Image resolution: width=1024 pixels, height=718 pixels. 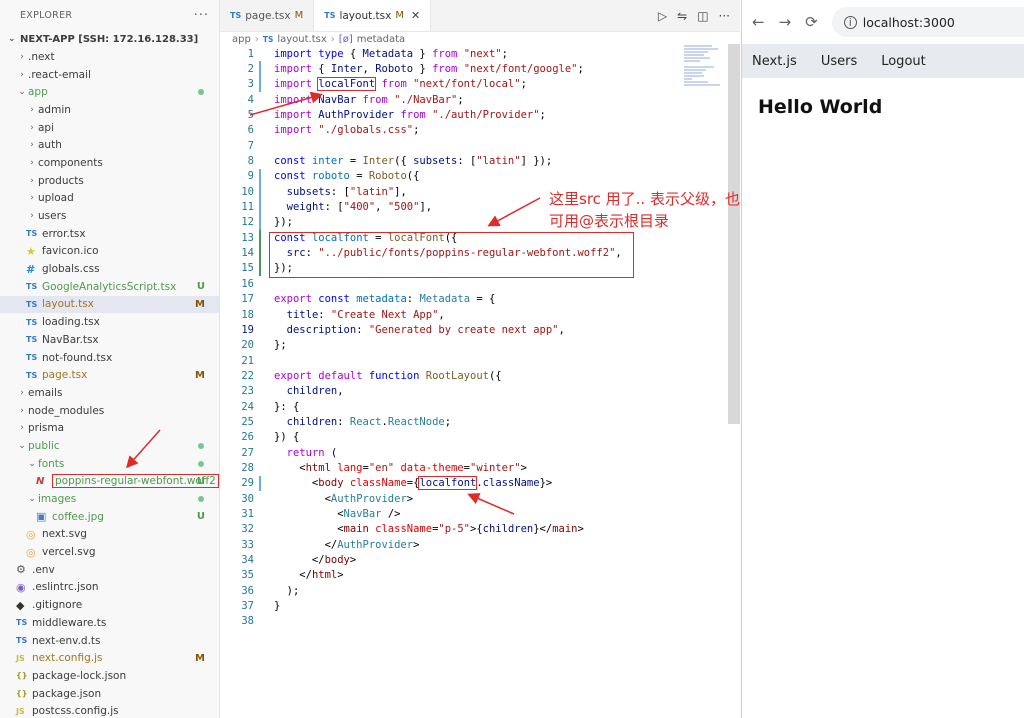 I want to click on tab-page-tsx: TS page.tsx M, so click(x=267, y=15).